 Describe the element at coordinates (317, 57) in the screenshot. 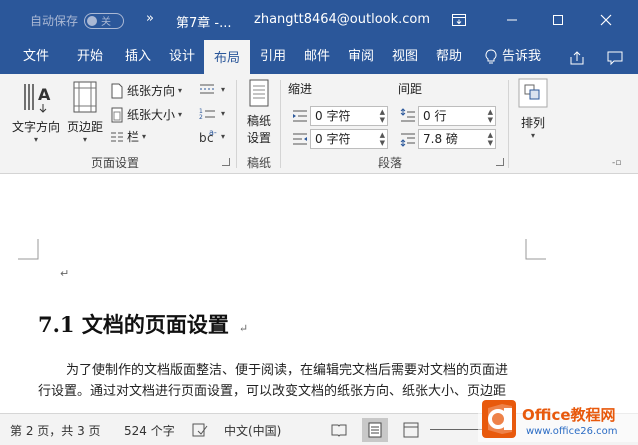

I see `tab-mailings: 邮件` at that location.